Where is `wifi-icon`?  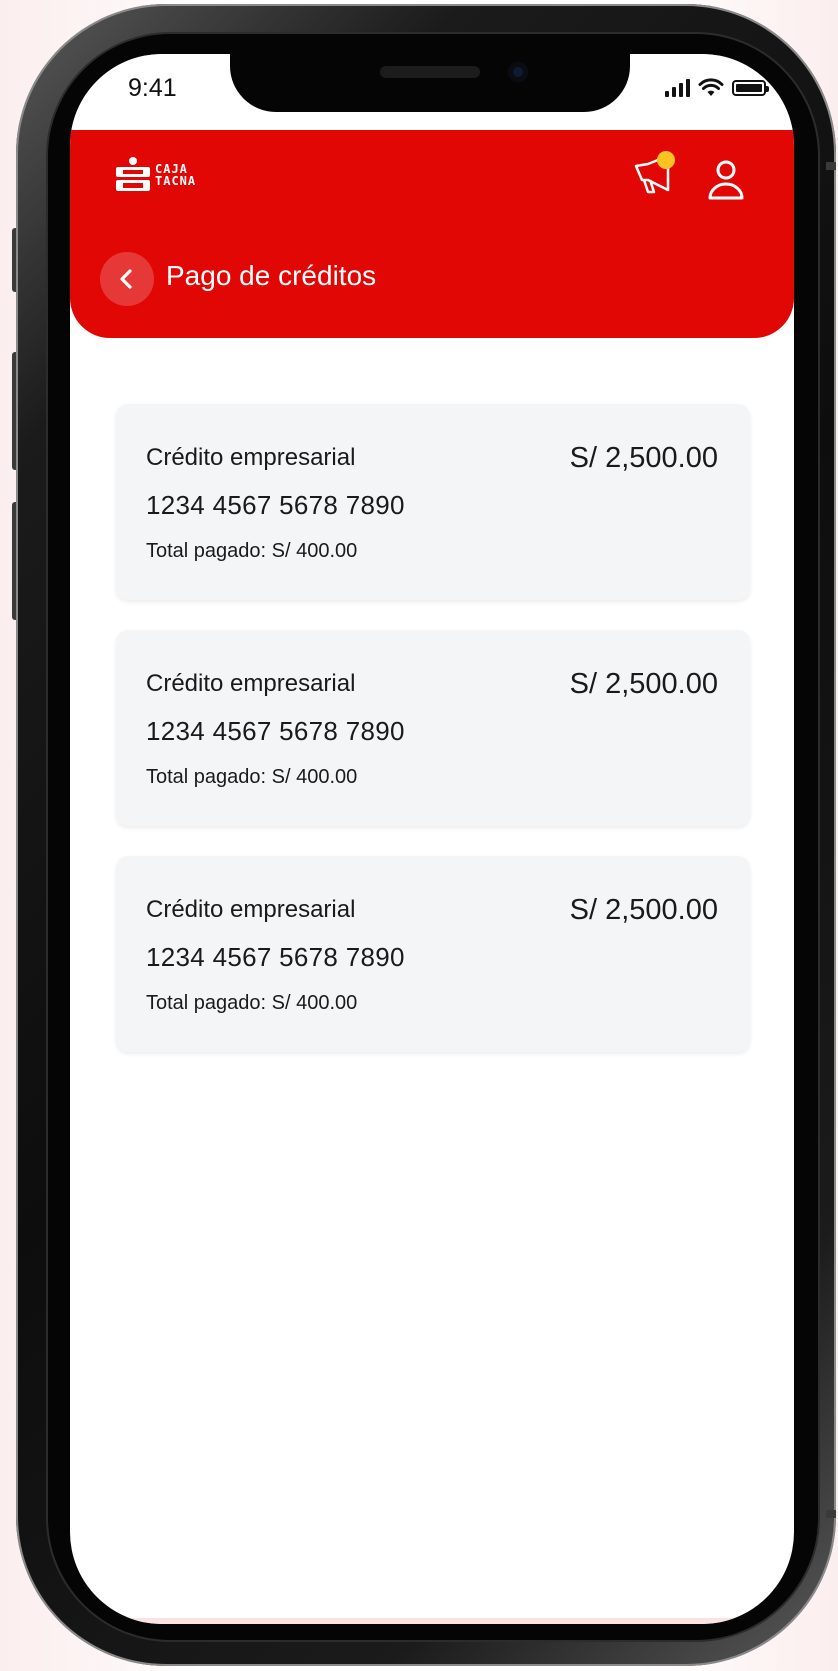 wifi-icon is located at coordinates (711, 87).